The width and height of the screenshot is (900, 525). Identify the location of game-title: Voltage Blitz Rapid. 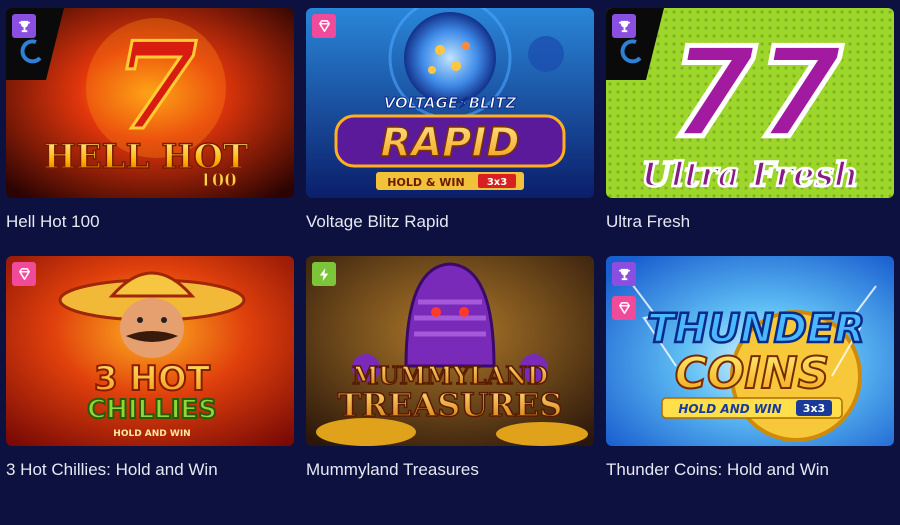
(450, 222).